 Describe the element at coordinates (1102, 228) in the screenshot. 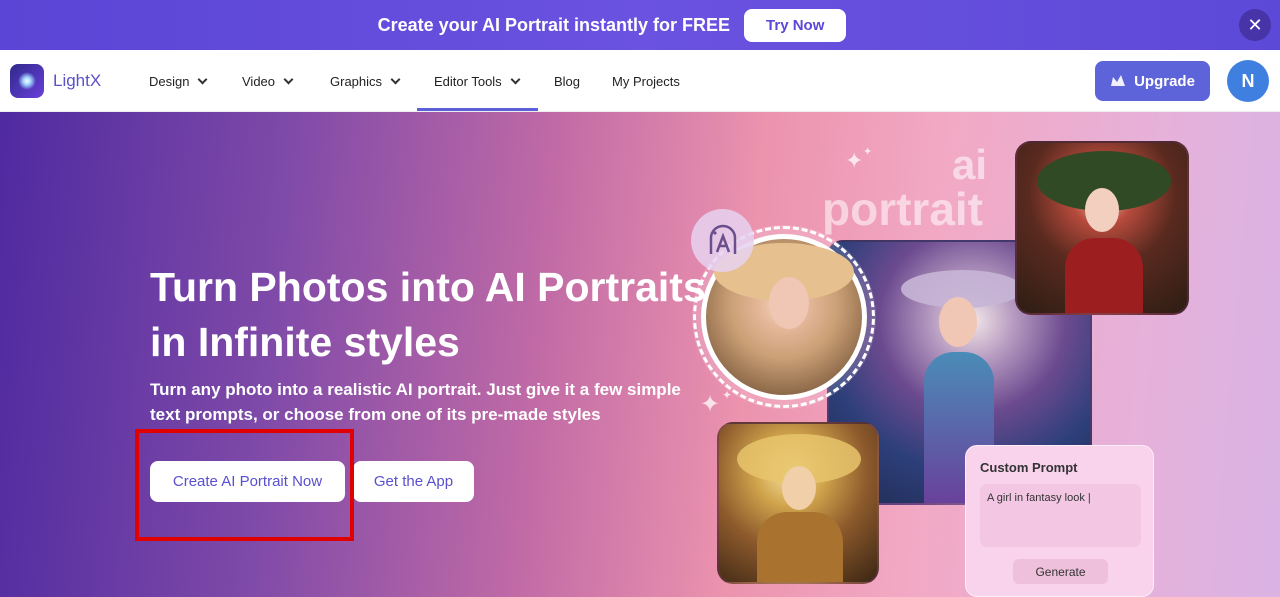

I see `portrait-image-top` at that location.